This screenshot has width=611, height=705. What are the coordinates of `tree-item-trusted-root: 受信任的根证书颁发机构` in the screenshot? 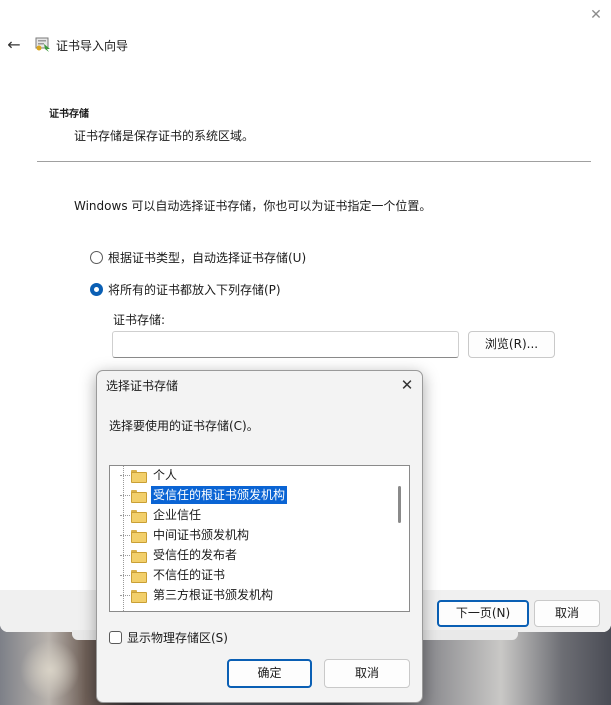 It's located at (204, 495).